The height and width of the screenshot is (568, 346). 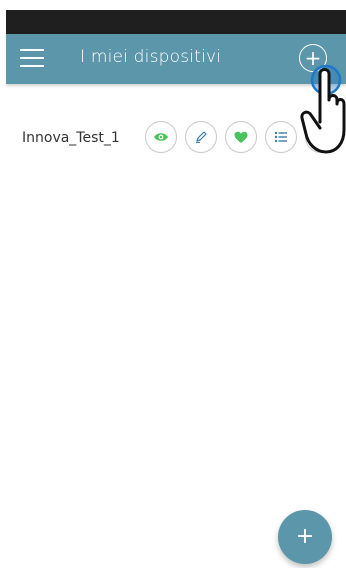 I want to click on heart-icon, so click(x=241, y=137).